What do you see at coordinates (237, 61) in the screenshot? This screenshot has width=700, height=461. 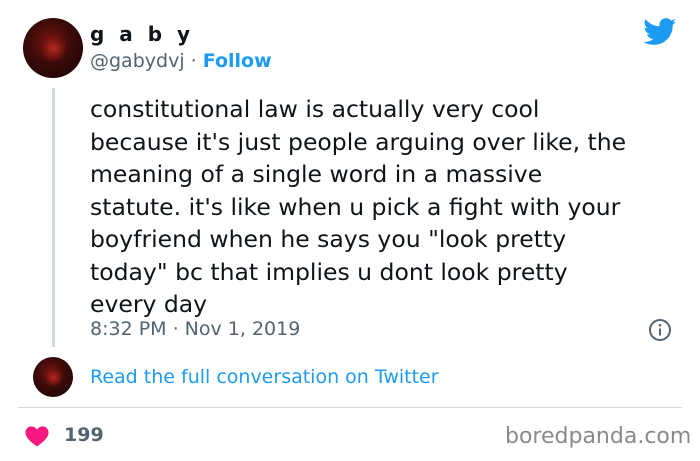 I see `follow-button: Follow` at bounding box center [237, 61].